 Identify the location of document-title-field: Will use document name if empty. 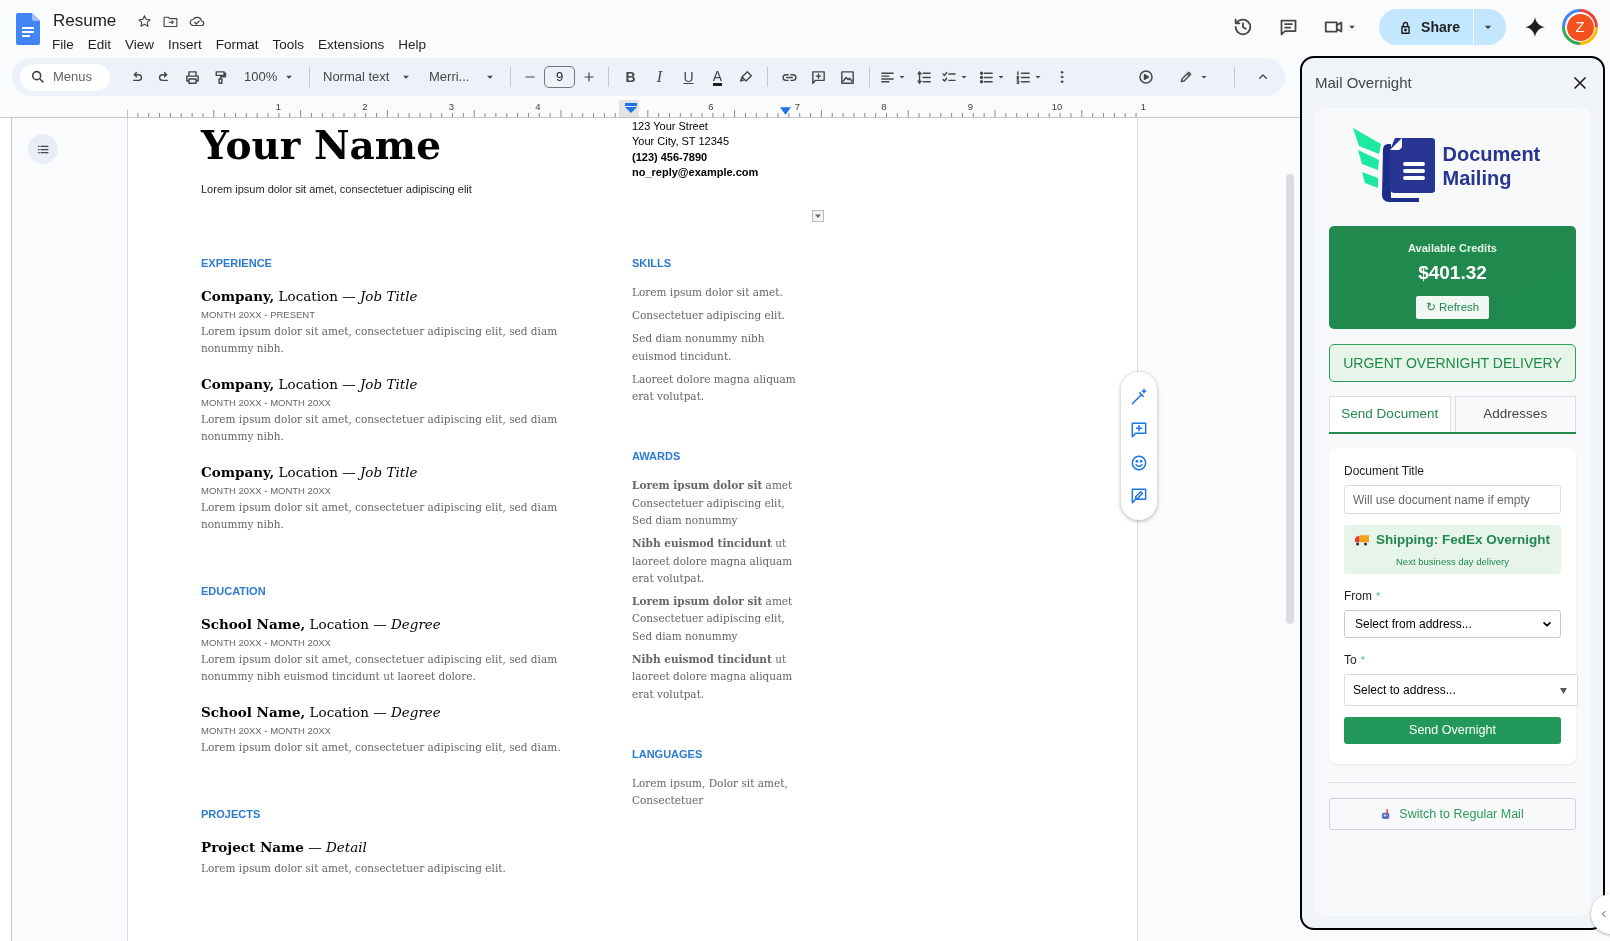
(1452, 499).